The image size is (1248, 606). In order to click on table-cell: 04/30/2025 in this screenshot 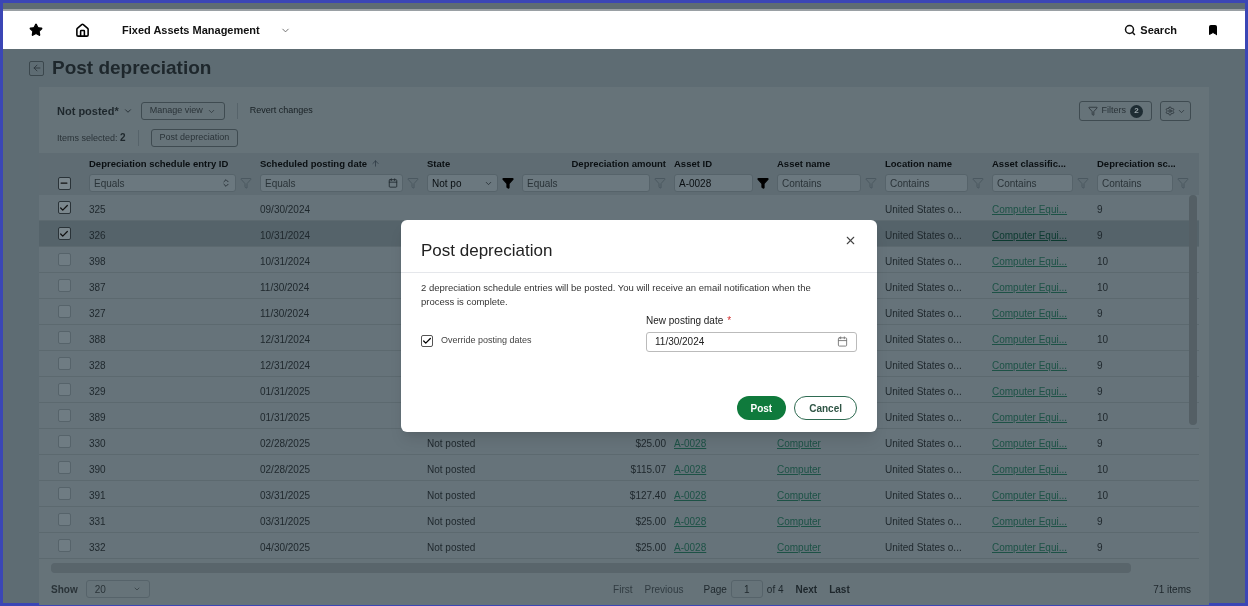, I will do `click(285, 547)`.